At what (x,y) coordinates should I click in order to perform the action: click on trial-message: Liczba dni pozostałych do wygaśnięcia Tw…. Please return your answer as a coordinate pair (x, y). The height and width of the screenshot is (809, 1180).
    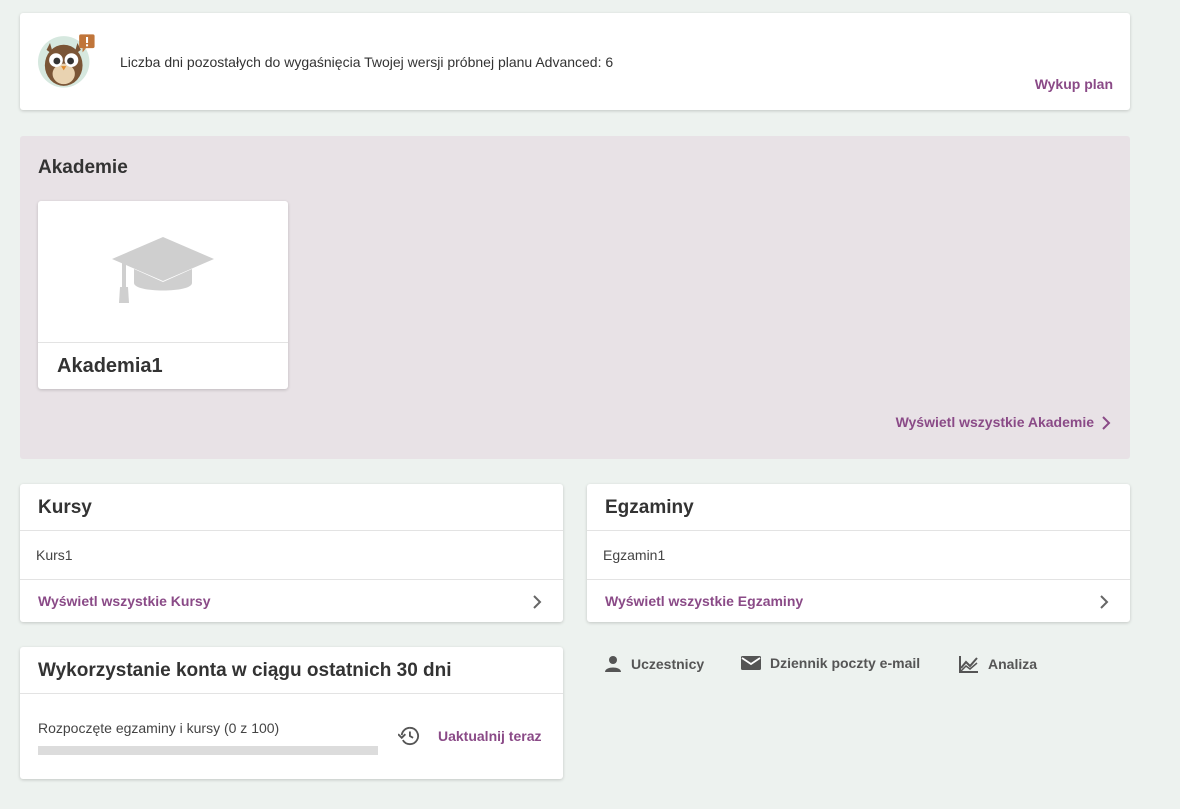
    Looking at the image, I should click on (367, 62).